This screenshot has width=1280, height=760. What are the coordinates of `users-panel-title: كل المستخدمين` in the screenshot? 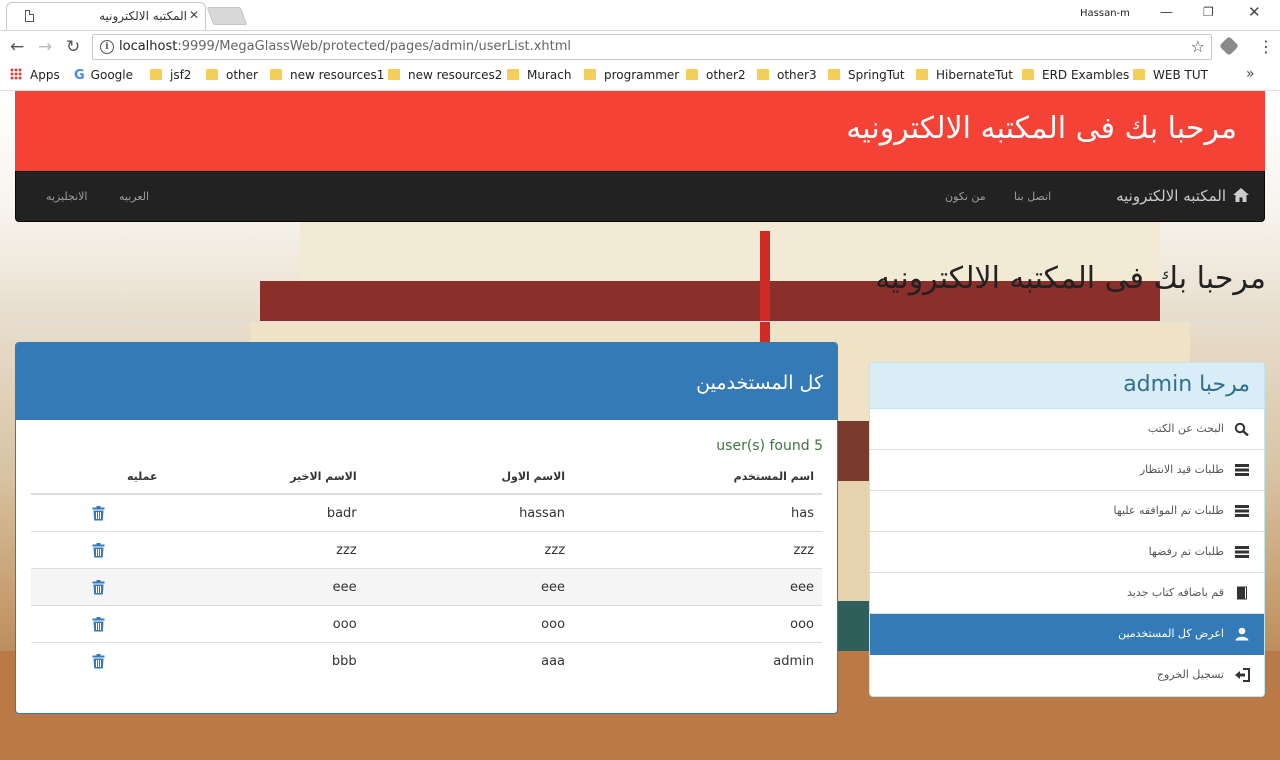 It's located at (759, 383).